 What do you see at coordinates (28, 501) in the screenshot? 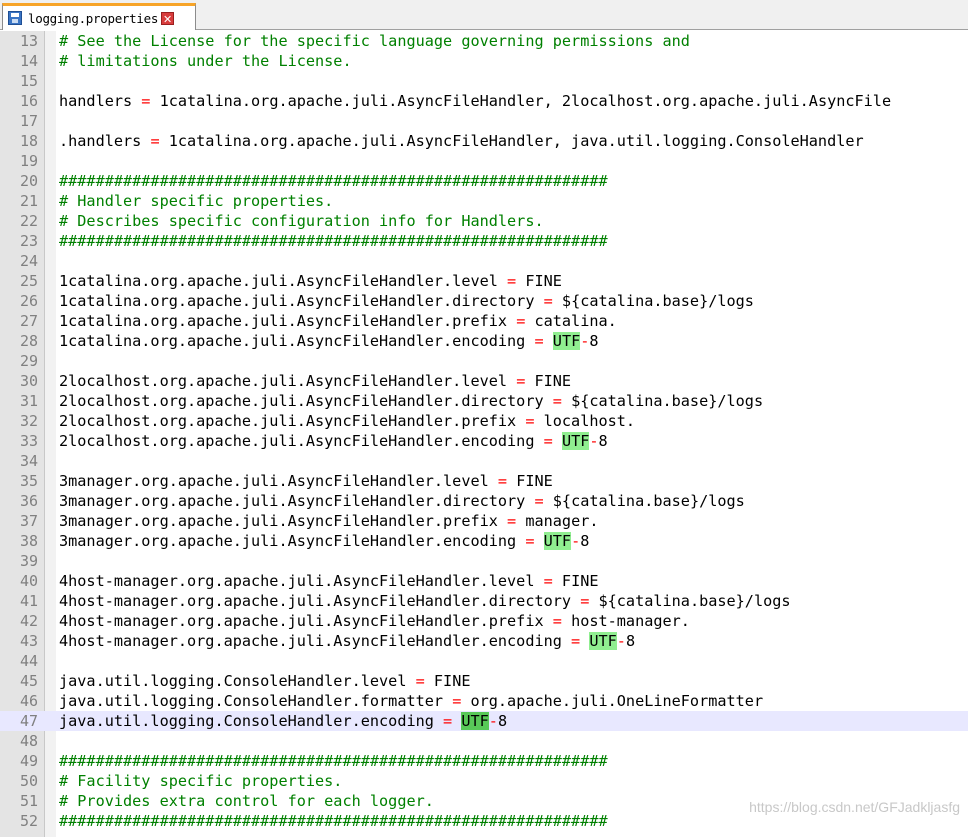
I see `line-number: 36` at bounding box center [28, 501].